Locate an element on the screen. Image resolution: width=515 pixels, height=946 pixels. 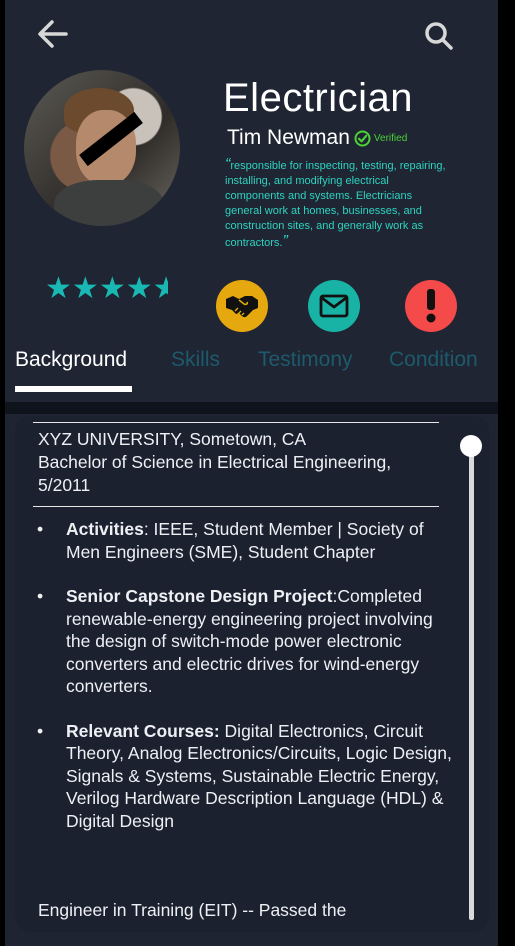
message-button is located at coordinates (334, 306).